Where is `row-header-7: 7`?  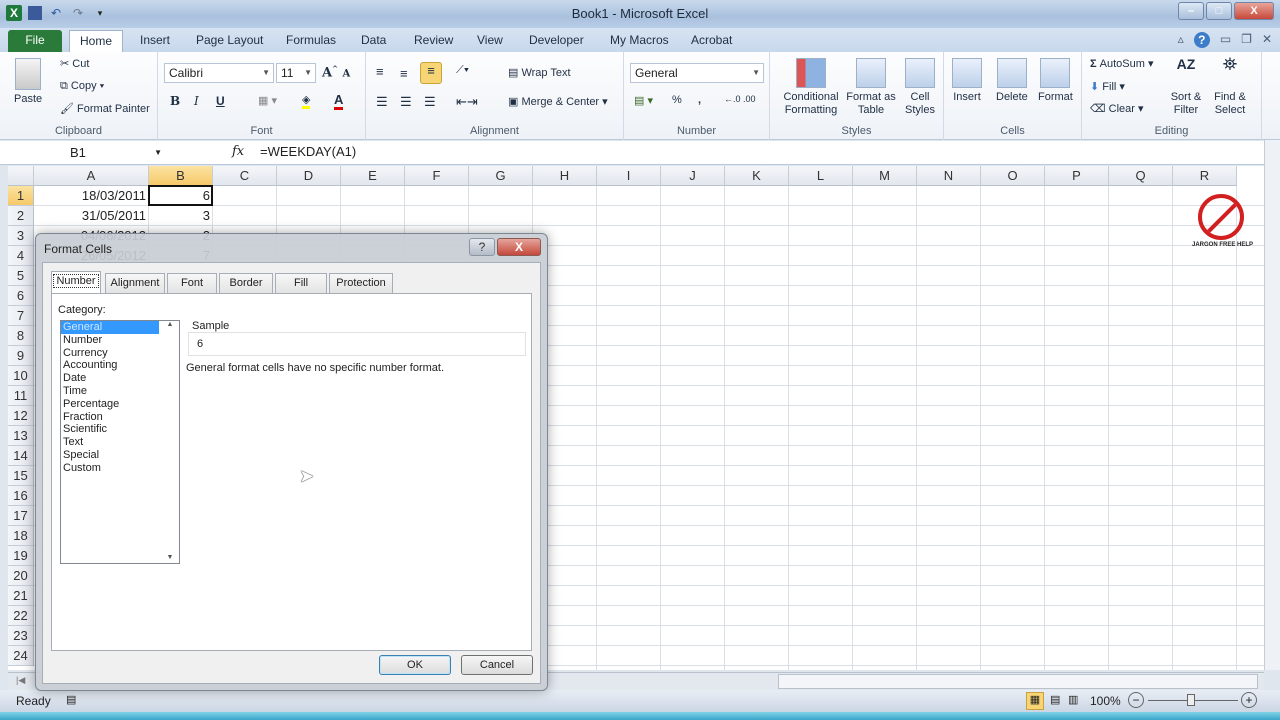 row-header-7: 7 is located at coordinates (21, 316).